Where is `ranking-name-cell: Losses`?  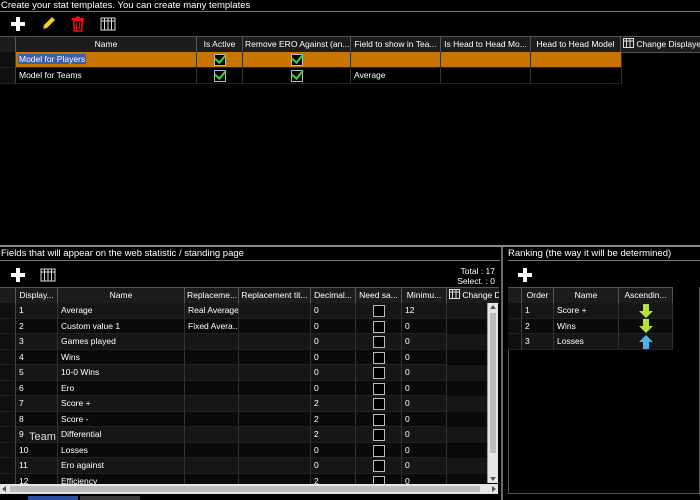
ranking-name-cell: Losses is located at coordinates (586, 342).